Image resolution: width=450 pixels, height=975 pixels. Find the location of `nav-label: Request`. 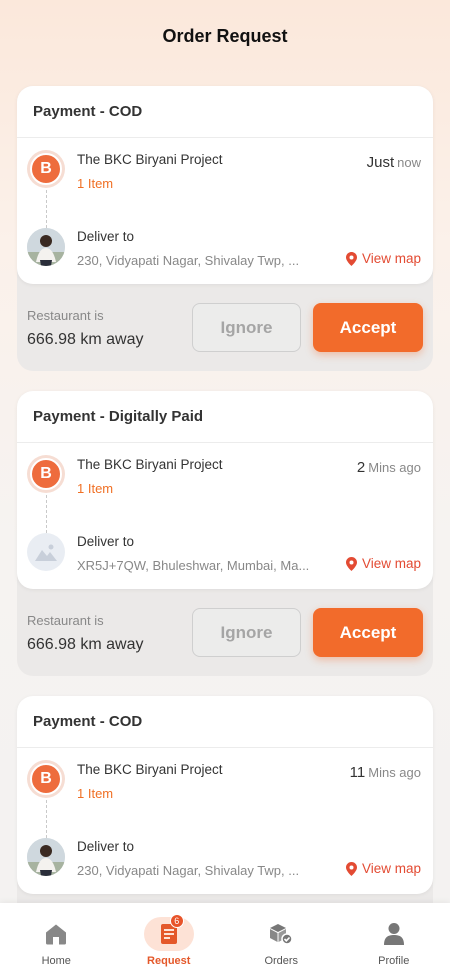

nav-label: Request is located at coordinates (169, 961).